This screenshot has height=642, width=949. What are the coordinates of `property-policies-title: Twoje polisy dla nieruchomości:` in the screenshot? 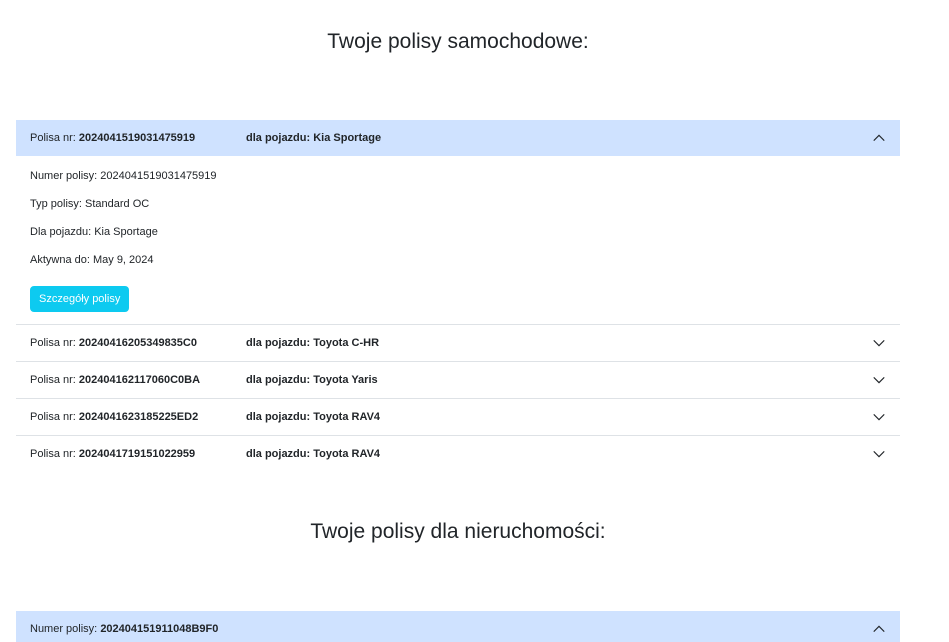 It's located at (458, 531).